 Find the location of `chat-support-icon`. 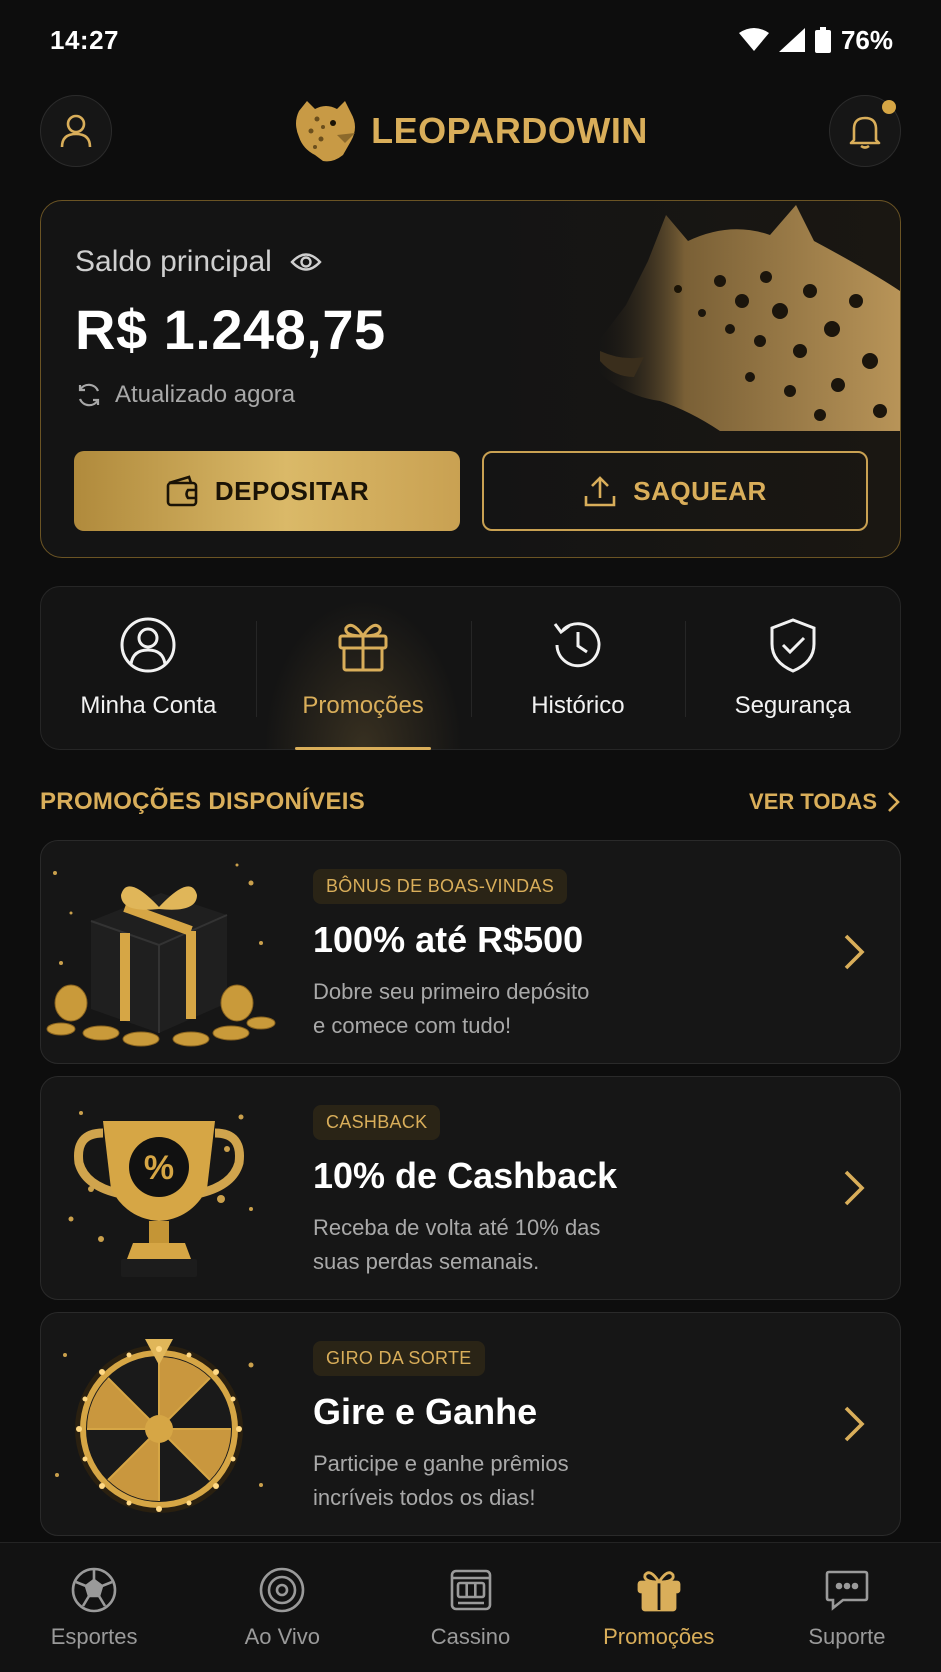

chat-support-icon is located at coordinates (847, 1590).